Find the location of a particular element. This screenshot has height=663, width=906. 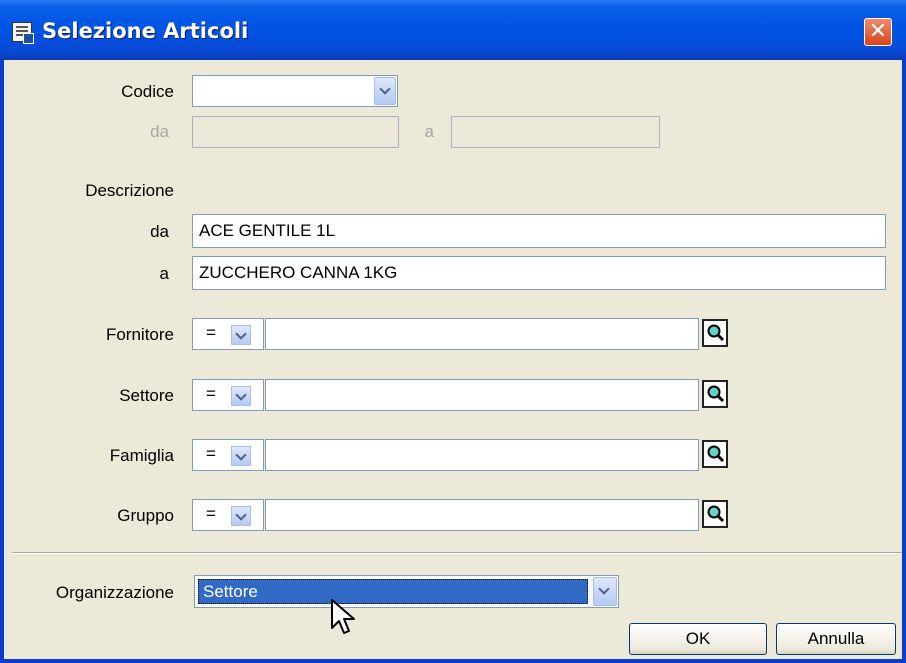

fornitore-label: Fornitore is located at coordinates (139, 334).